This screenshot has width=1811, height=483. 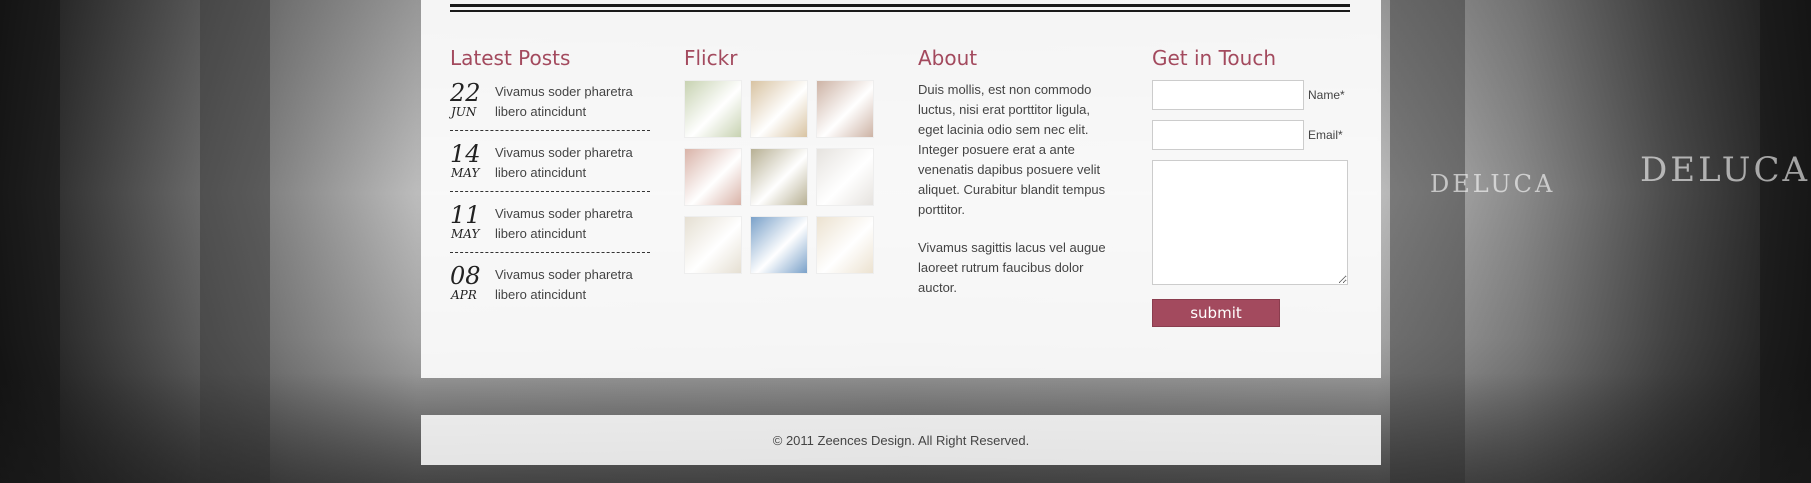 What do you see at coordinates (1214, 58) in the screenshot?
I see `contact-heading: Get in Touch` at bounding box center [1214, 58].